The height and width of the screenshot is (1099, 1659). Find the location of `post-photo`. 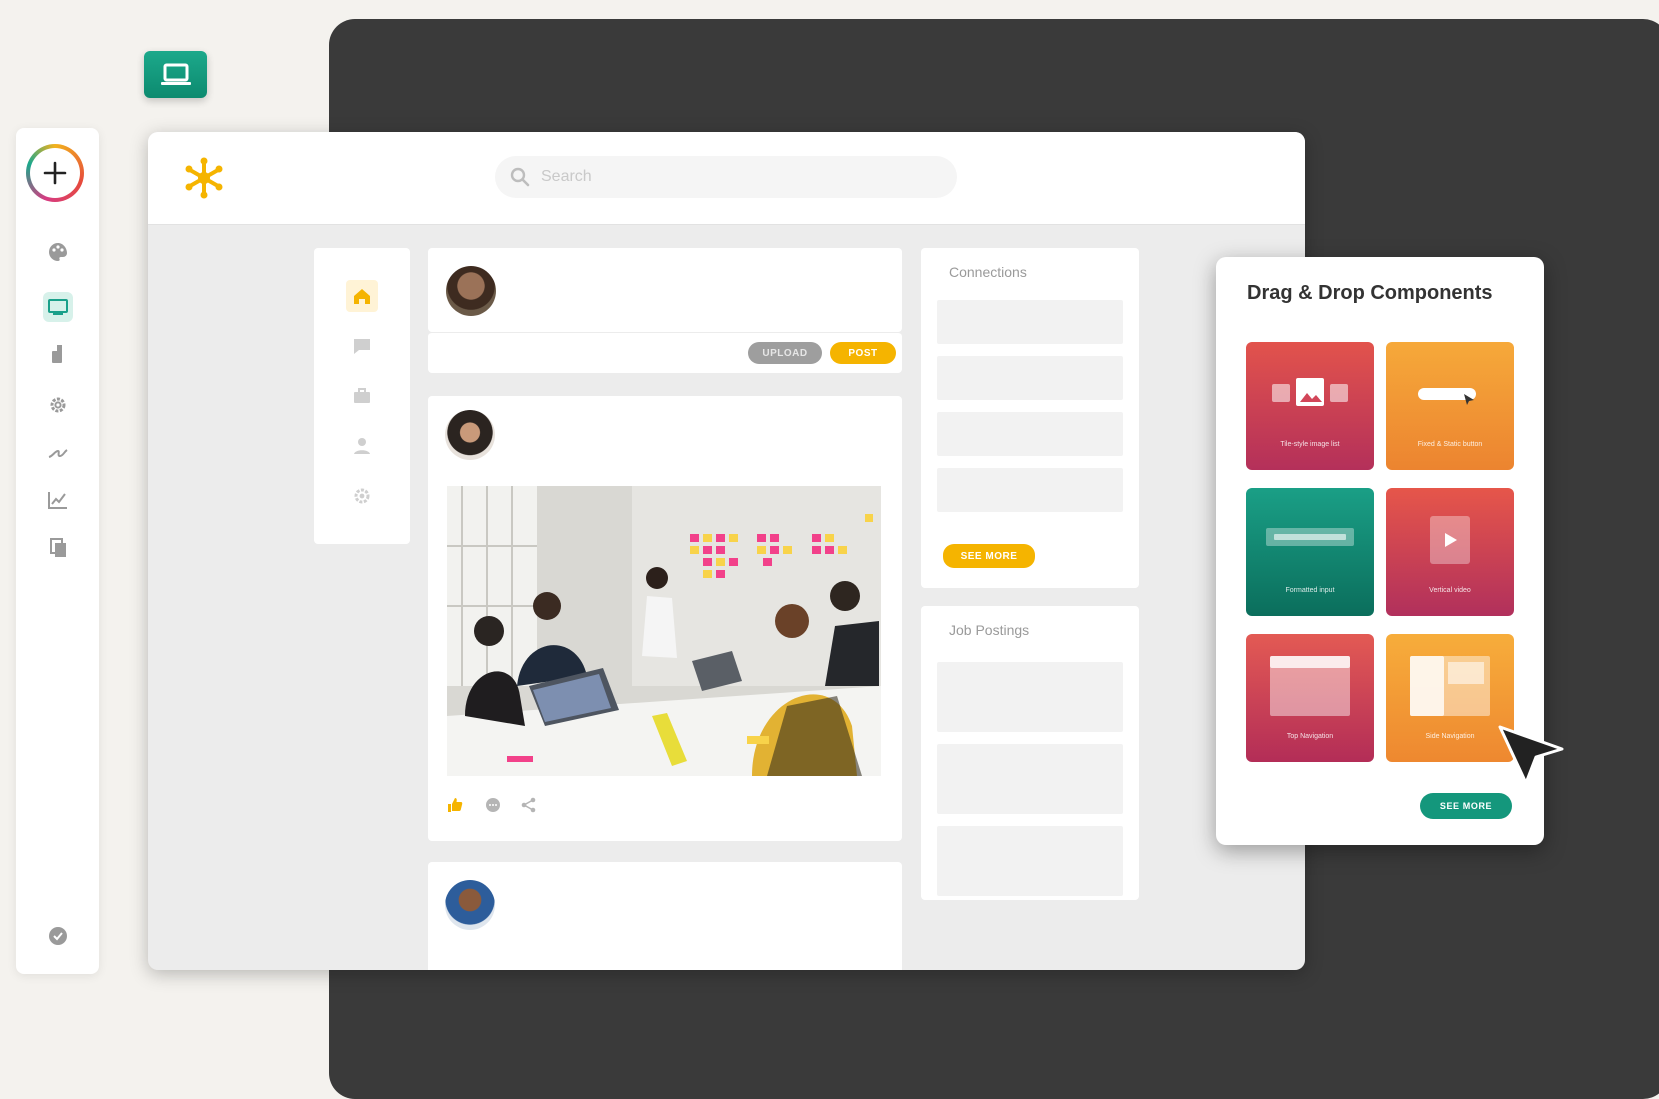

post-photo is located at coordinates (664, 631).